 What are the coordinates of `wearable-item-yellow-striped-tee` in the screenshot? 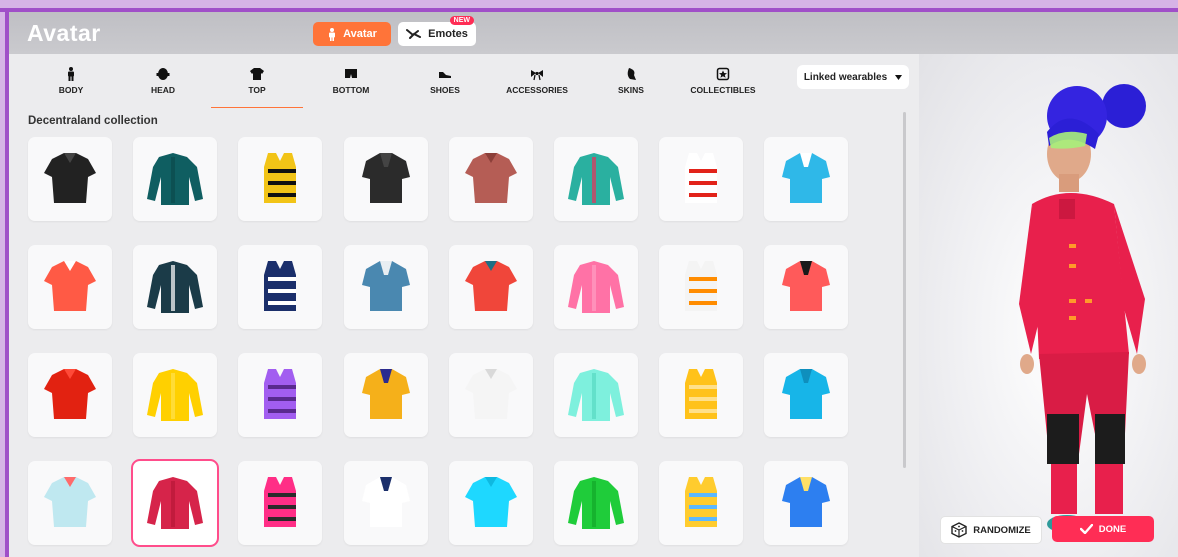 It's located at (280, 179).